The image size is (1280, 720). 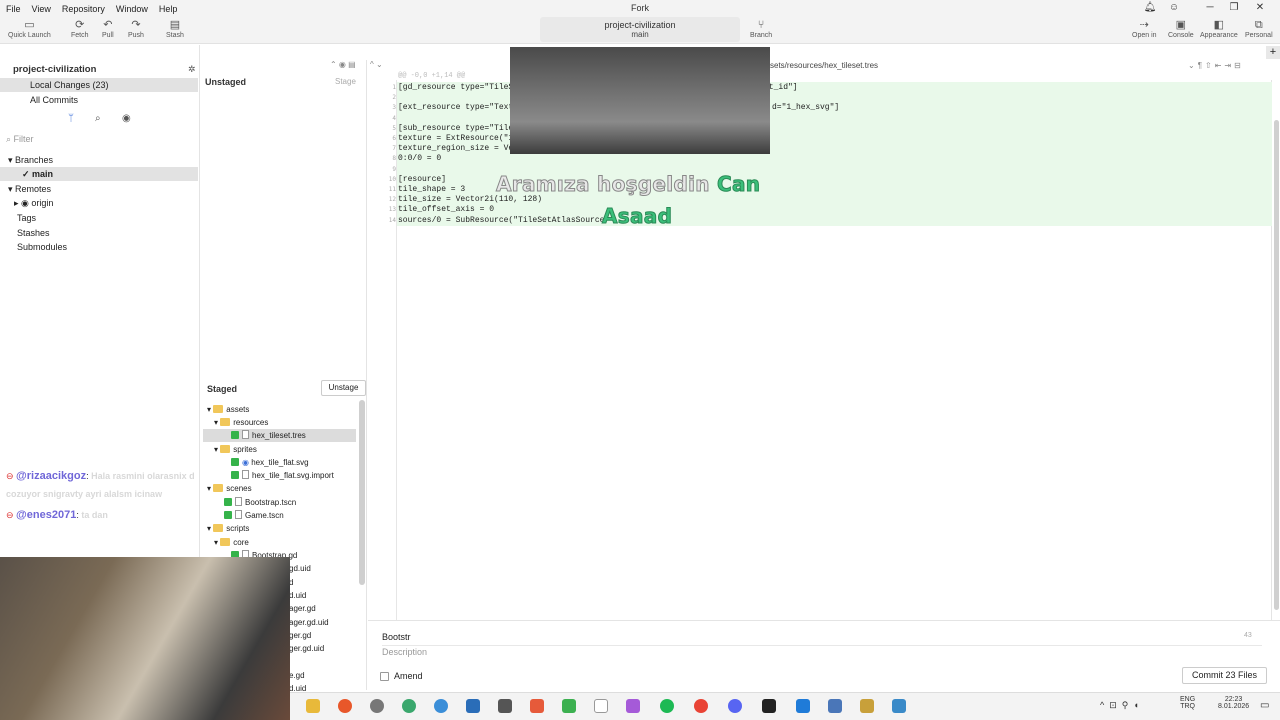 What do you see at coordinates (99, 160) in the screenshot?
I see `branches-section: ▾ Branches` at bounding box center [99, 160].